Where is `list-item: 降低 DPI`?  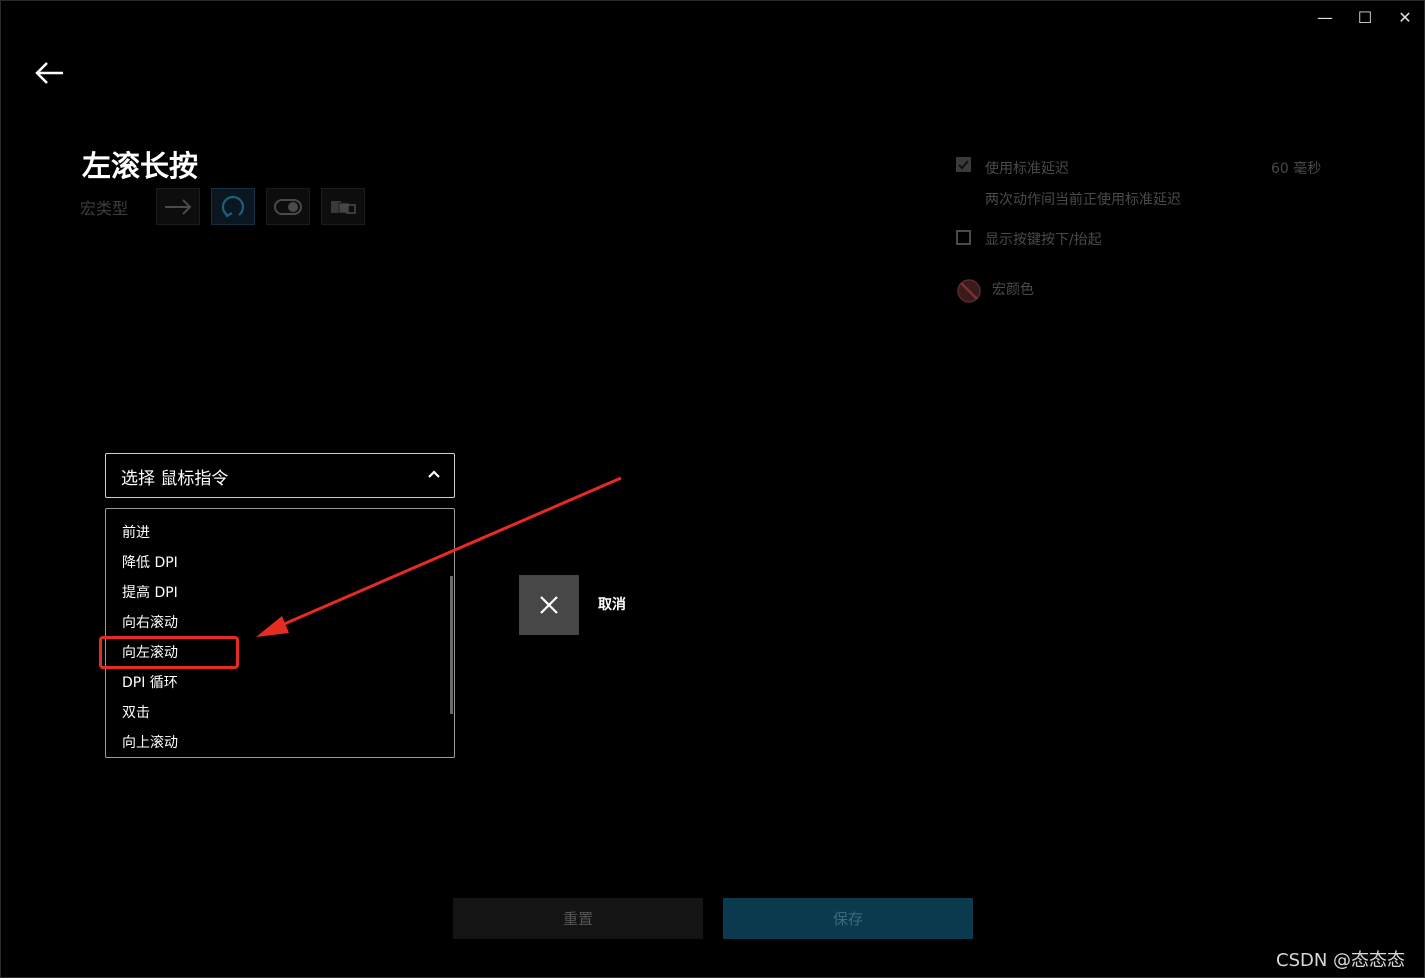 list-item: 降低 DPI is located at coordinates (150, 562).